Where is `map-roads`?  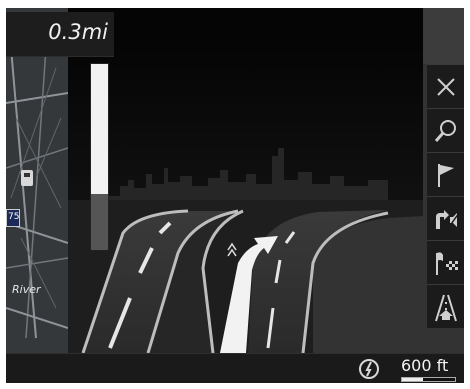 map-roads is located at coordinates (37, 180).